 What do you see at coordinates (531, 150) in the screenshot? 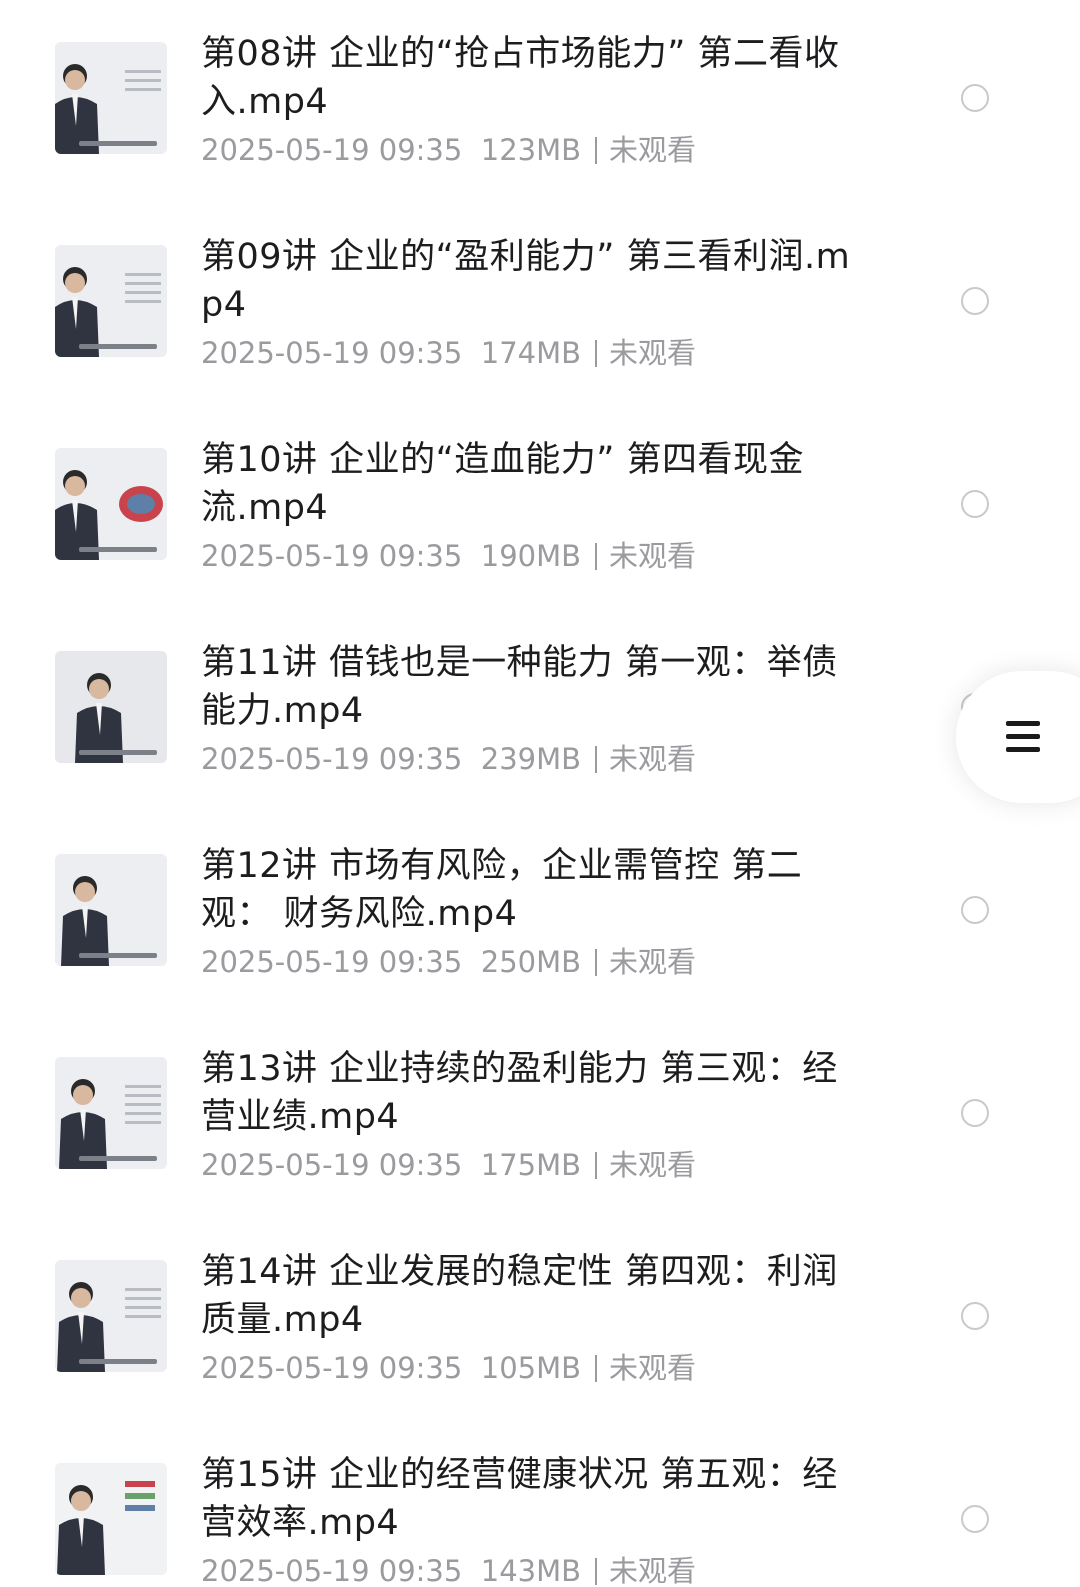
I see `file-size: 123MB` at bounding box center [531, 150].